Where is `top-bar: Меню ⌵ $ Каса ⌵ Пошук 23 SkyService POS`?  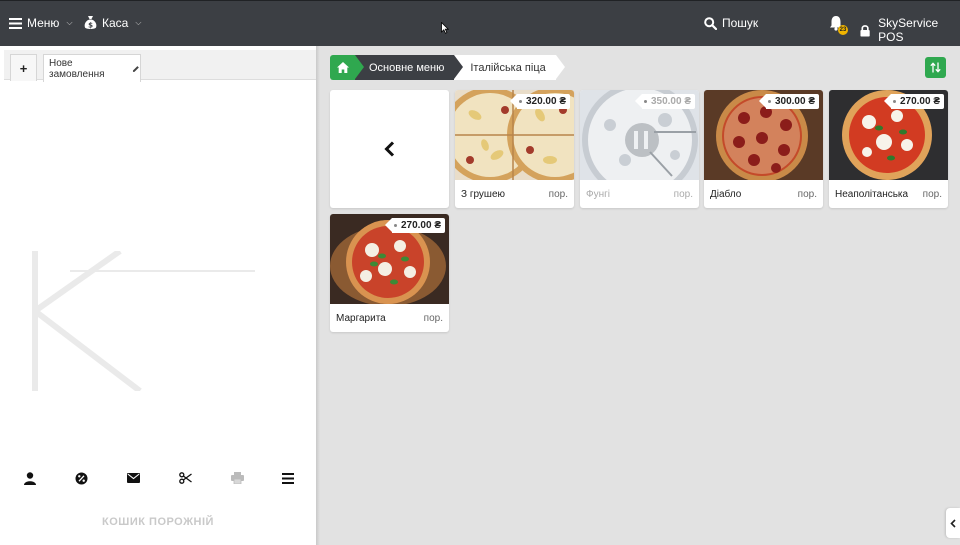 top-bar: Меню ⌵ $ Каса ⌵ Пошук 23 SkyService POS is located at coordinates (480, 23).